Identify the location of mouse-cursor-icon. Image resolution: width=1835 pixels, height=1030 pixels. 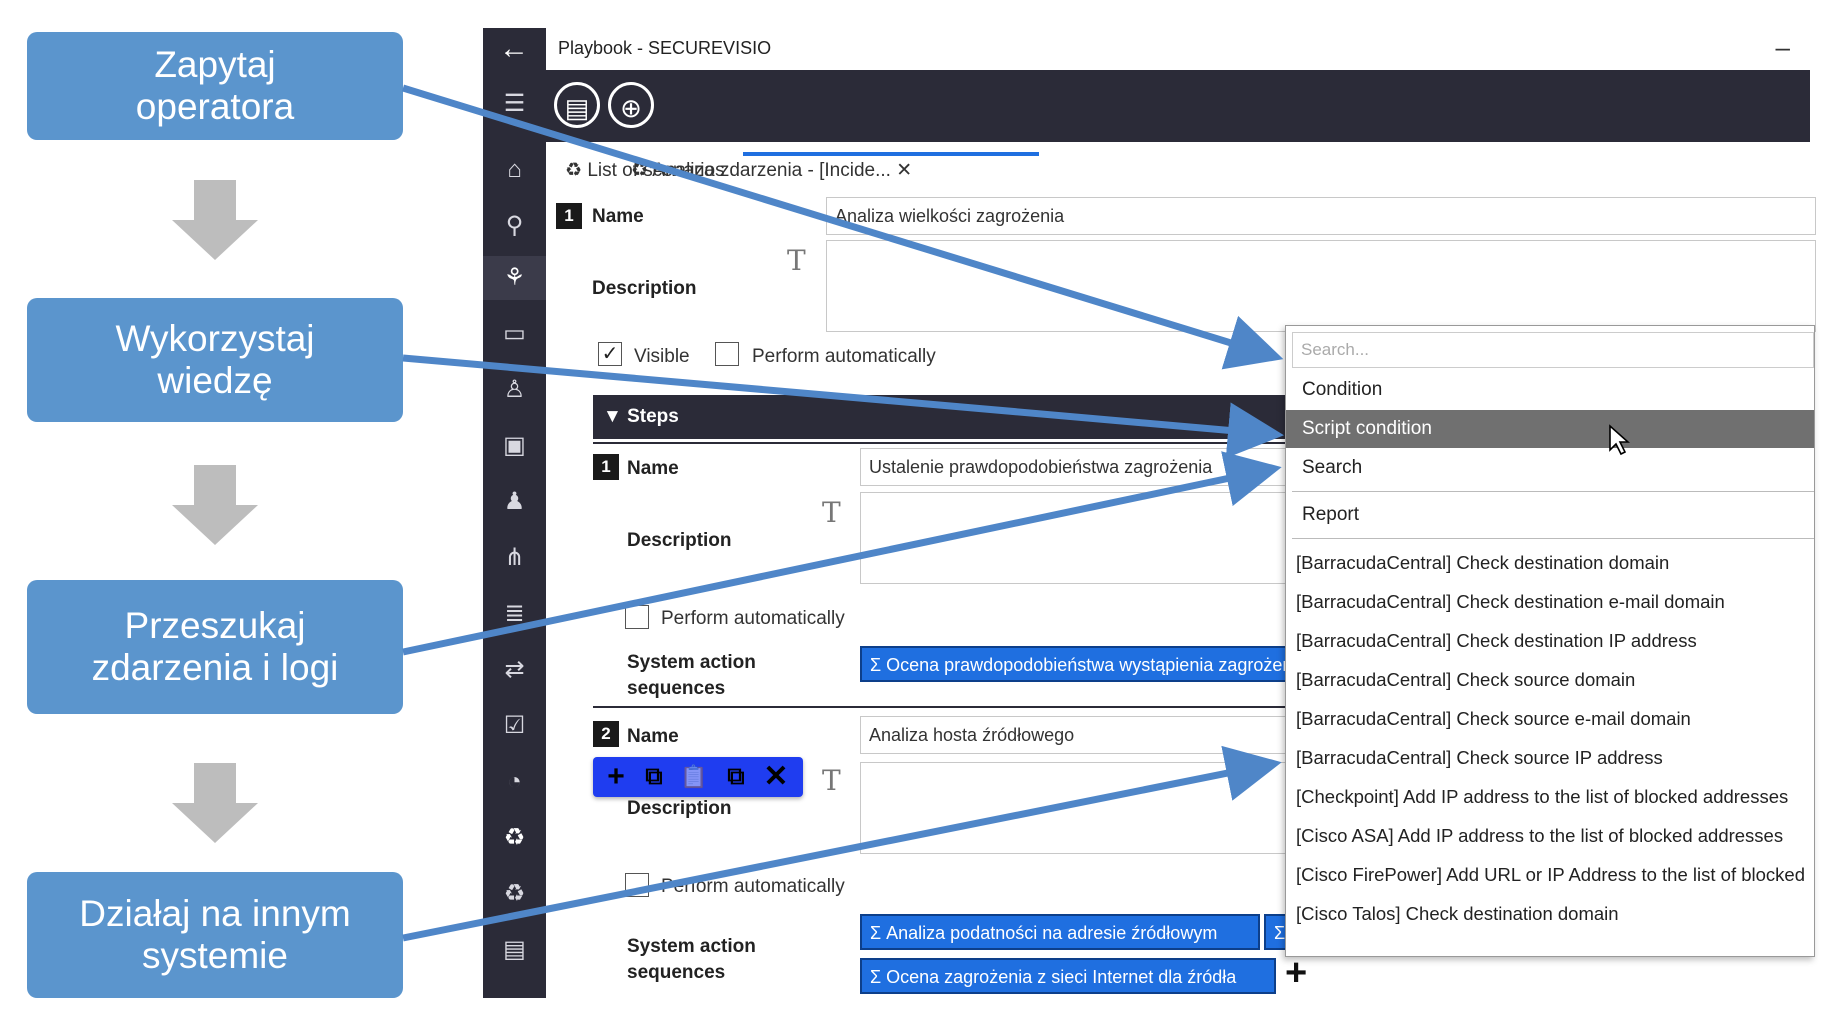
(1619, 440).